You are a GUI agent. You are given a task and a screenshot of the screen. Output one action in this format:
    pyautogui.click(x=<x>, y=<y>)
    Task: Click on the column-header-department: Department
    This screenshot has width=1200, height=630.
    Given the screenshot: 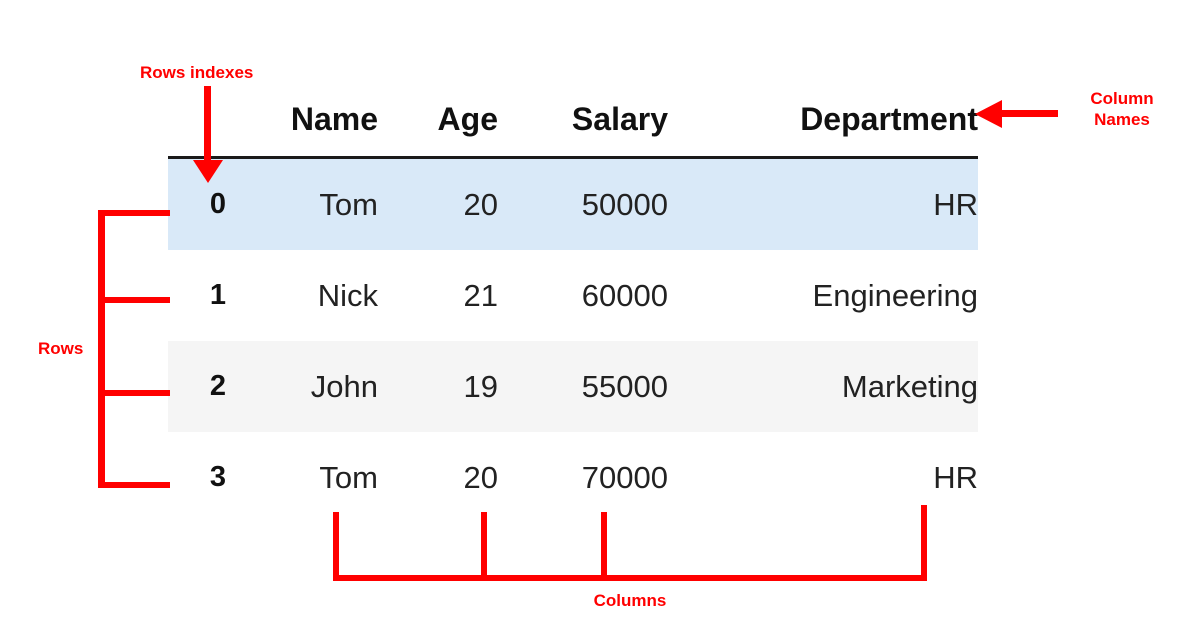 What is the action you would take?
    pyautogui.click(x=823, y=122)
    